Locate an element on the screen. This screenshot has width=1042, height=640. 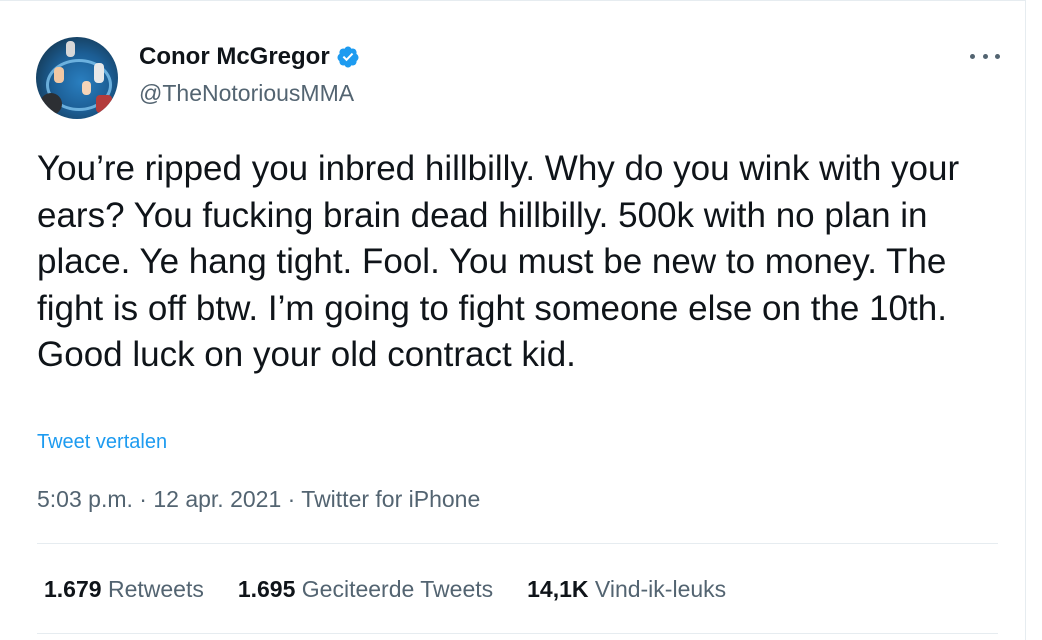
tweet-source: Twitter for iPhone is located at coordinates (390, 499).